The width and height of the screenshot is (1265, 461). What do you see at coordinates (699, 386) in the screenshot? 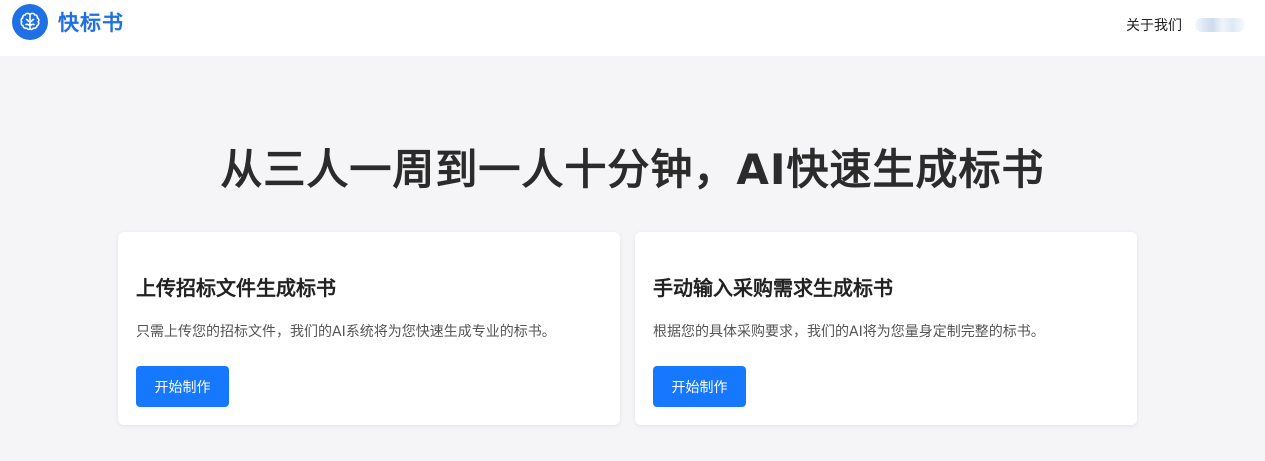
I see `start-manual-button: 开始制作` at bounding box center [699, 386].